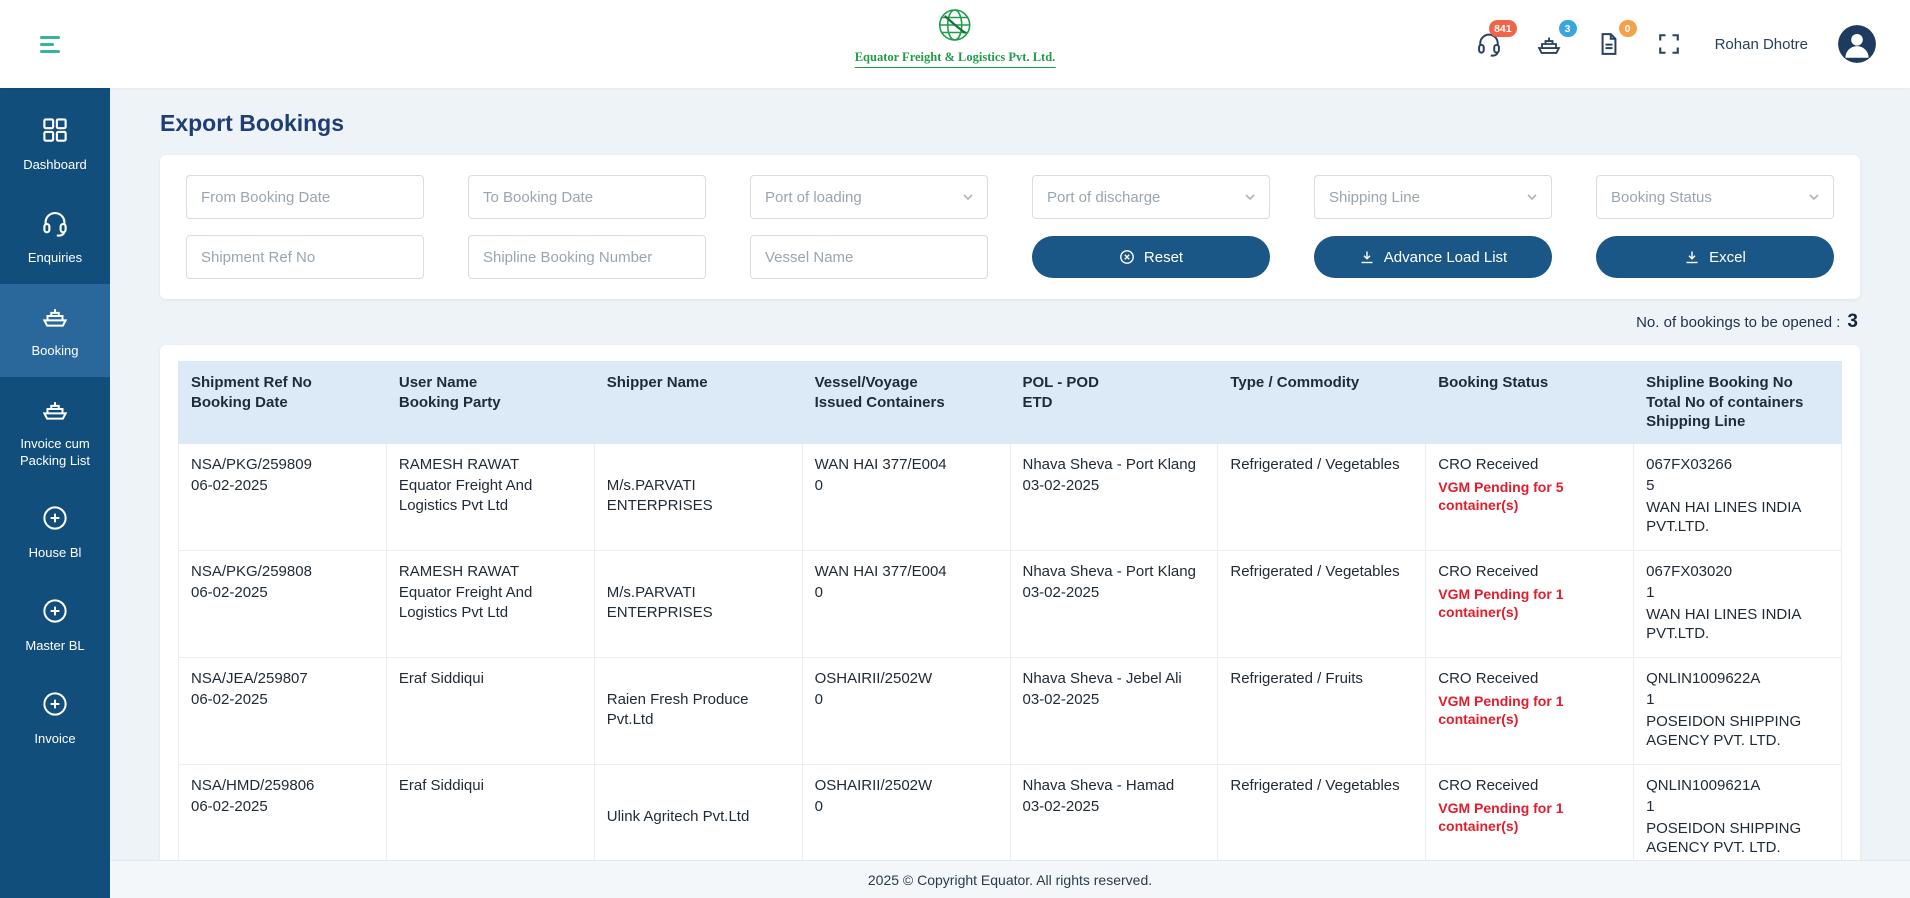 This screenshot has width=1910, height=898. What do you see at coordinates (873, 678) in the screenshot?
I see `cell-text: OSHAIRII/2502W` at bounding box center [873, 678].